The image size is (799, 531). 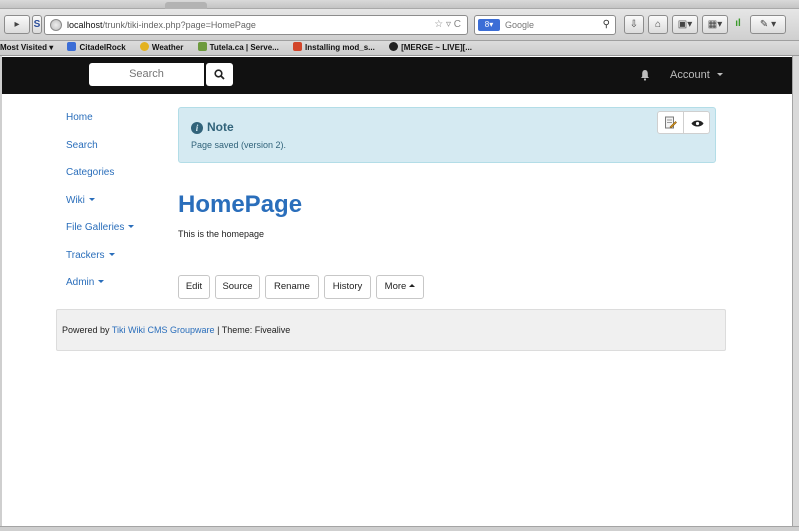 What do you see at coordinates (87, 330) in the screenshot?
I see `footer-prefix: Powered by` at bounding box center [87, 330].